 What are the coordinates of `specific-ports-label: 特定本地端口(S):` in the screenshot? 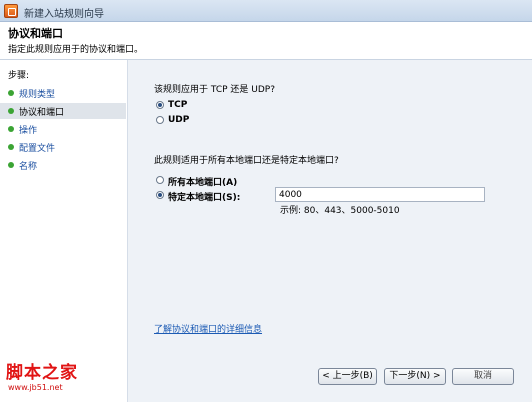 It's located at (204, 196).